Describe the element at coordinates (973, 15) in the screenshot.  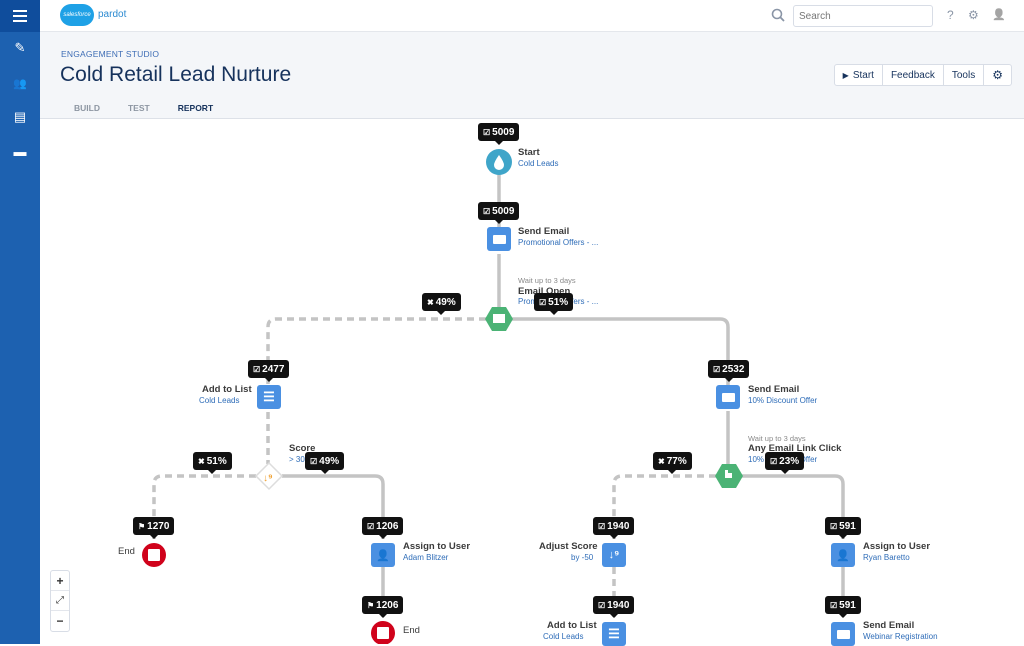
I see `settings-icon: ⚙` at that location.